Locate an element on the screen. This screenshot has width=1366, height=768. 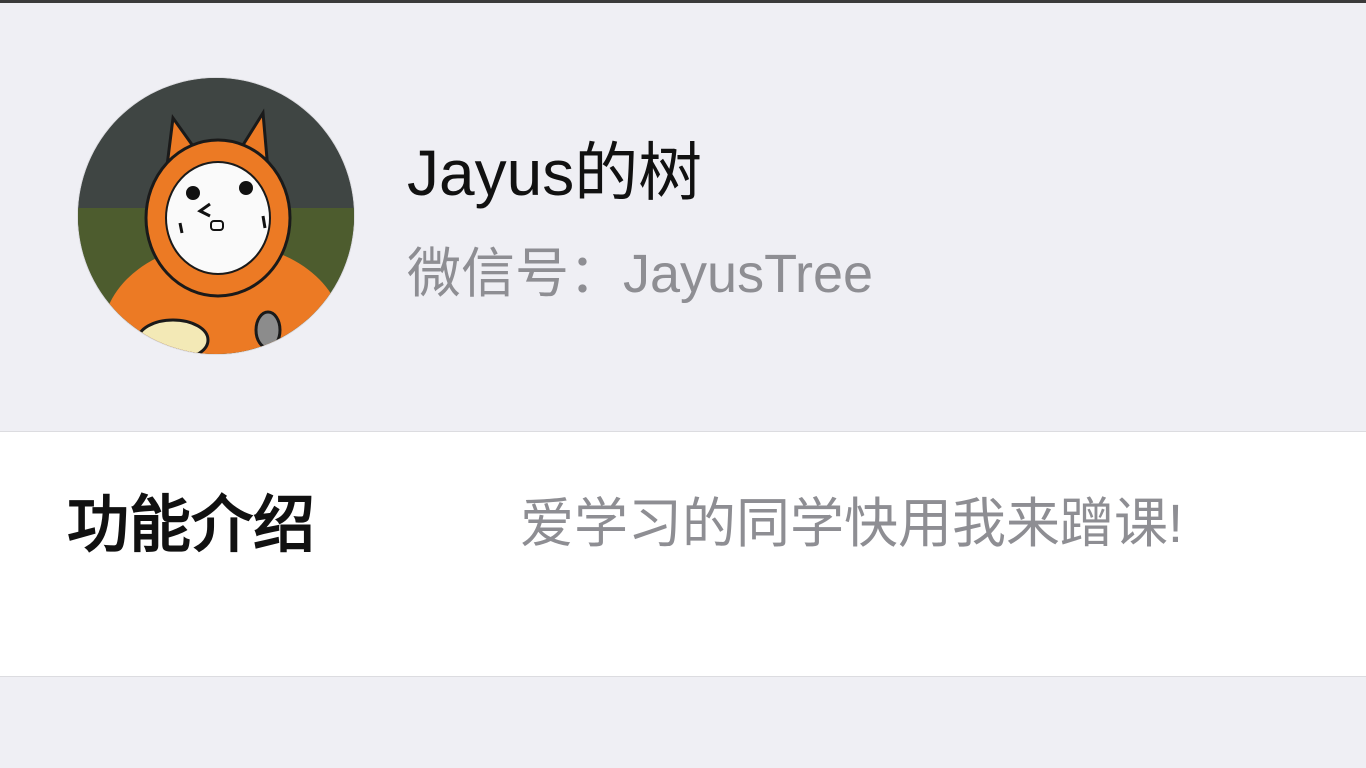
wechat-id-label: 微信号： is located at coordinates (515, 274).